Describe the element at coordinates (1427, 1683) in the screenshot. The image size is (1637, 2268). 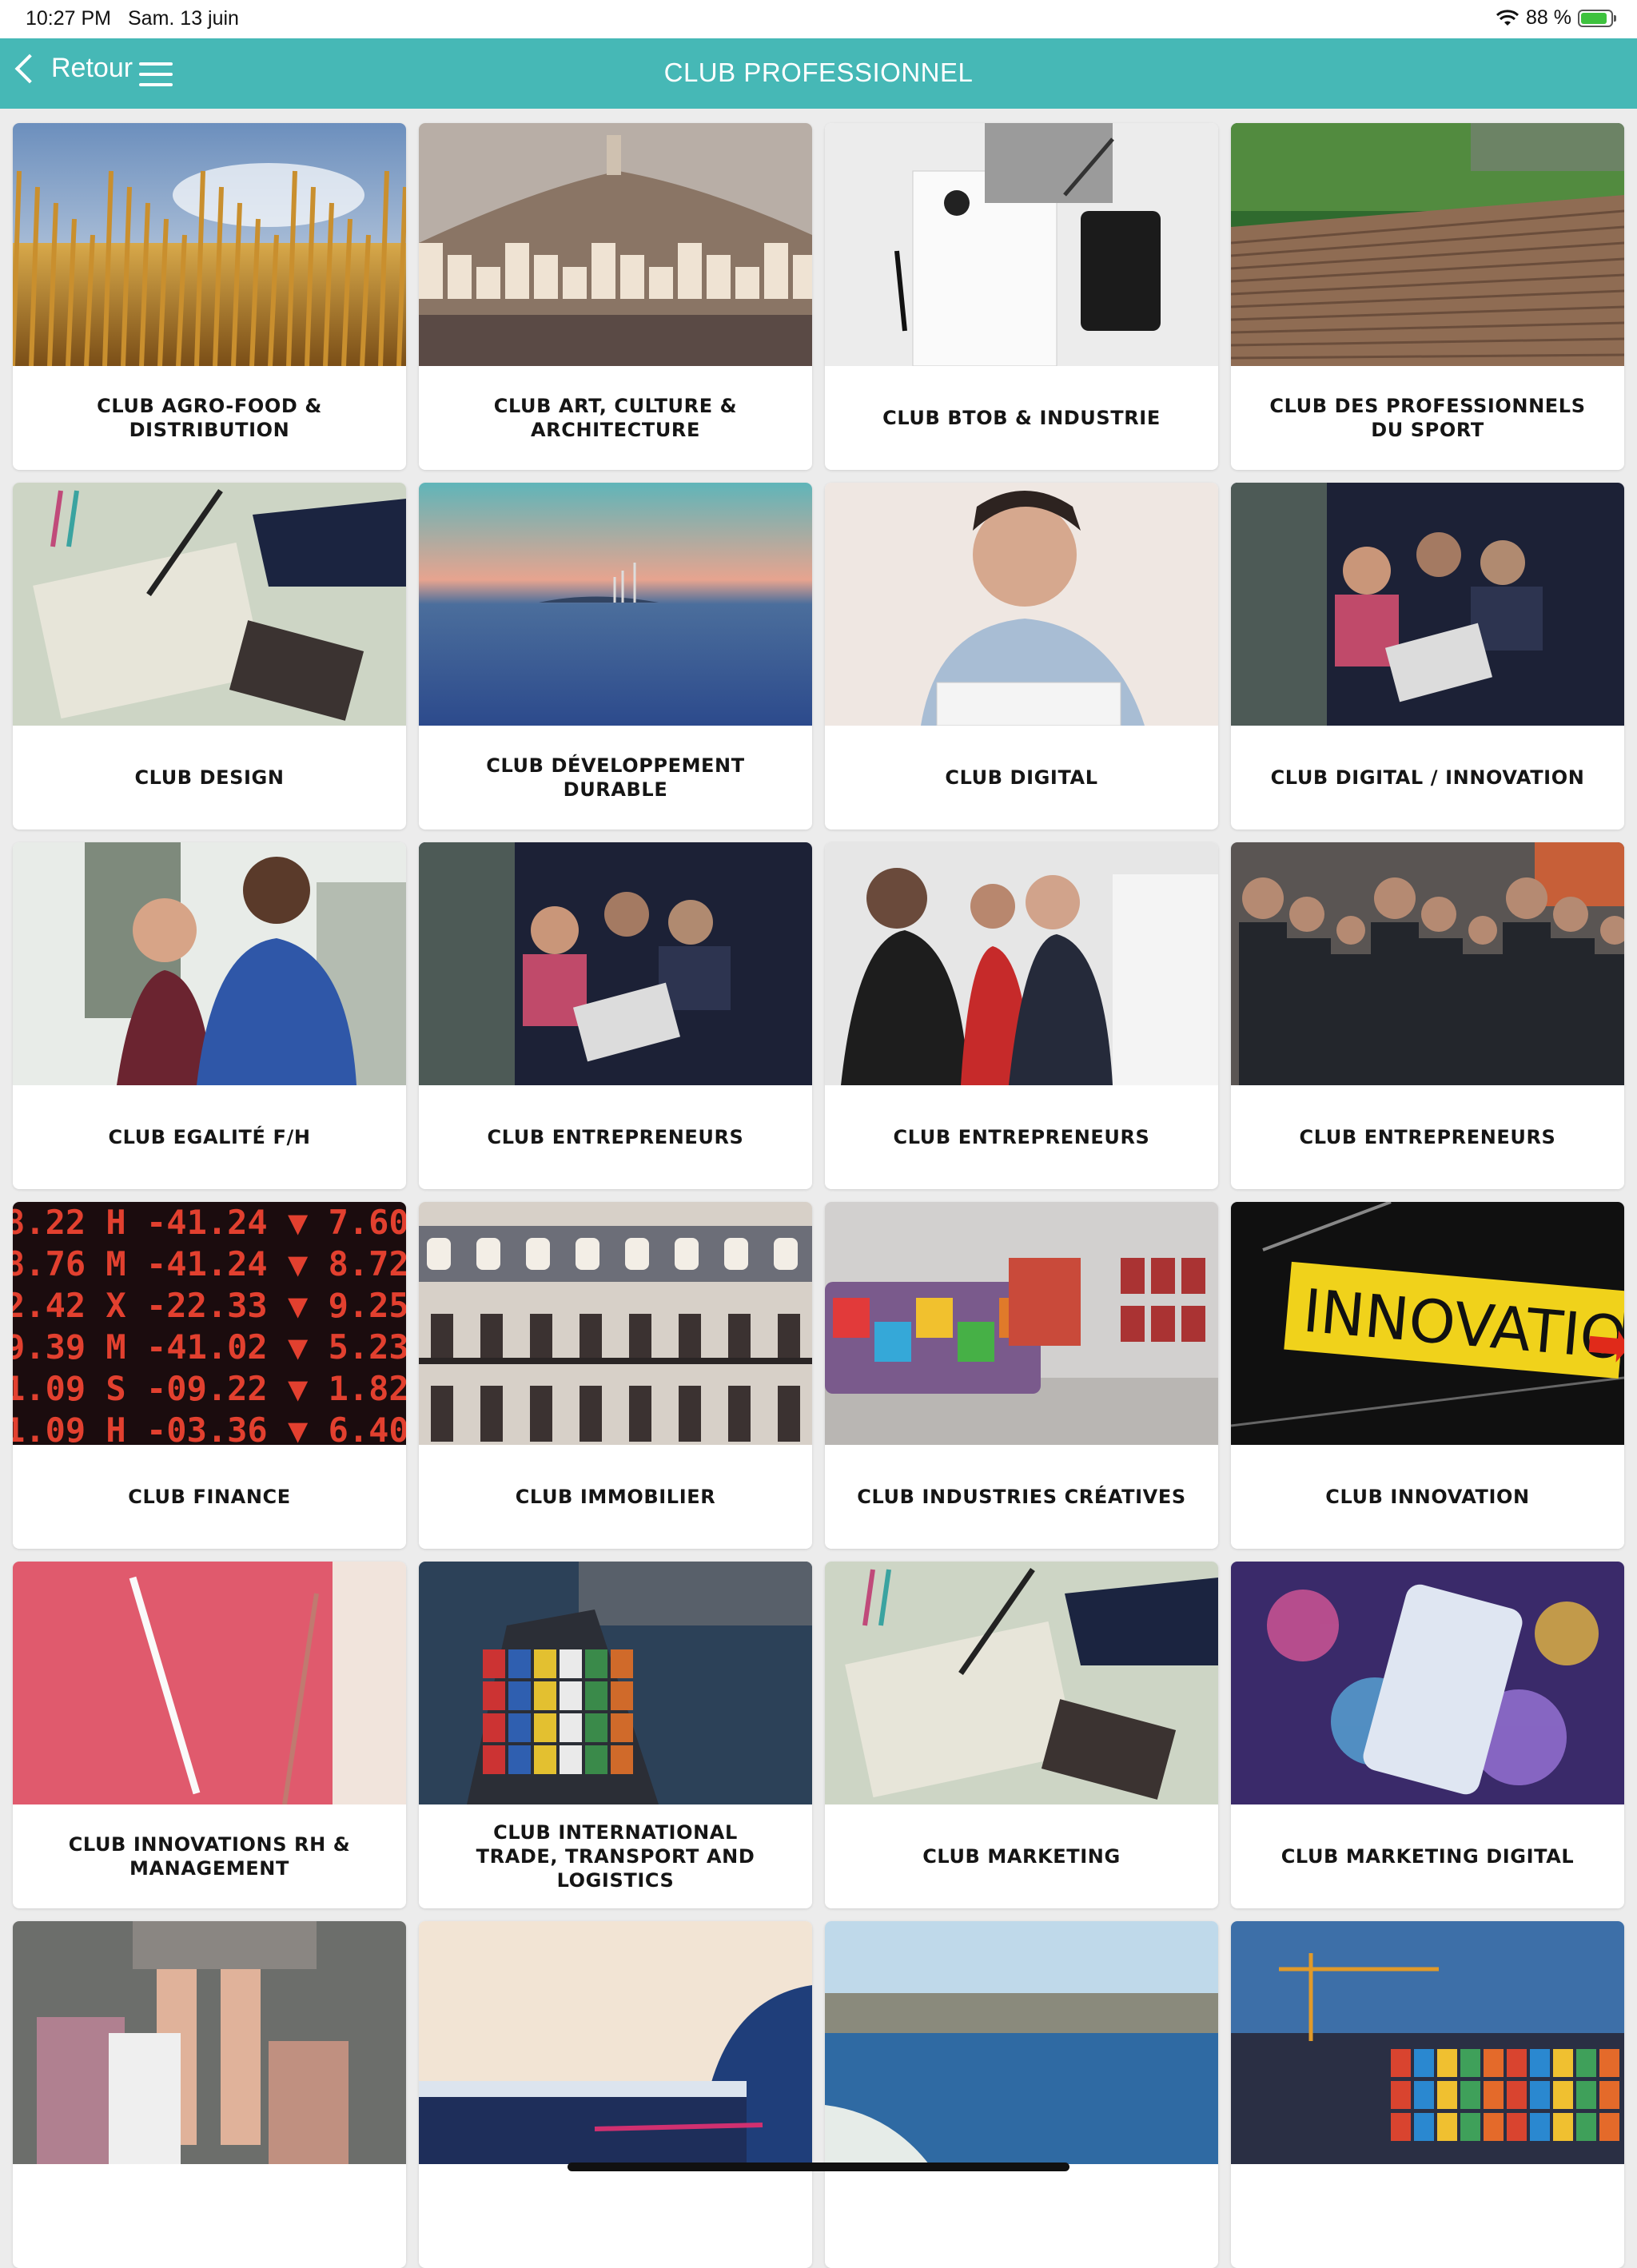
I see `phone-bokeh-photo` at that location.